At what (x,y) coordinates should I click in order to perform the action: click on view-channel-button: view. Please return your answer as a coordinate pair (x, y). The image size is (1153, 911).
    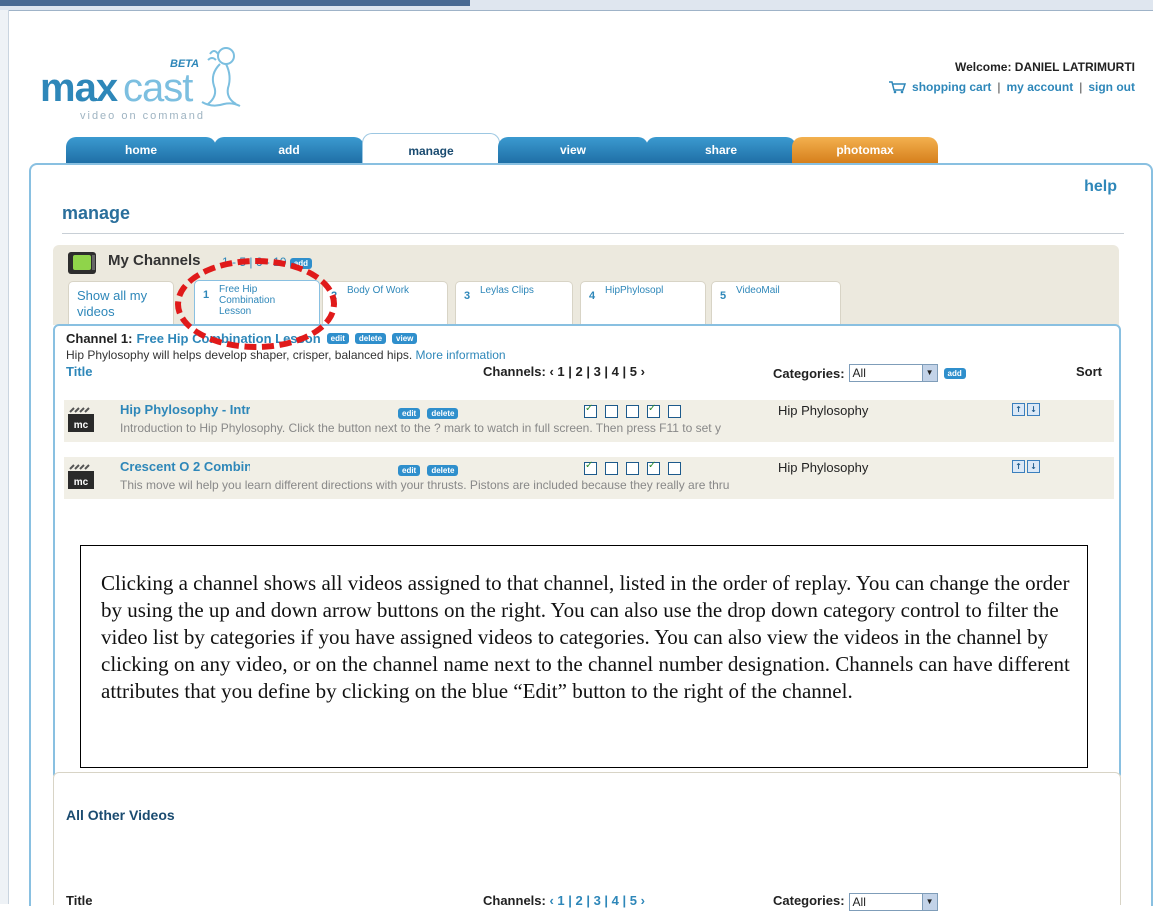
    Looking at the image, I should click on (405, 338).